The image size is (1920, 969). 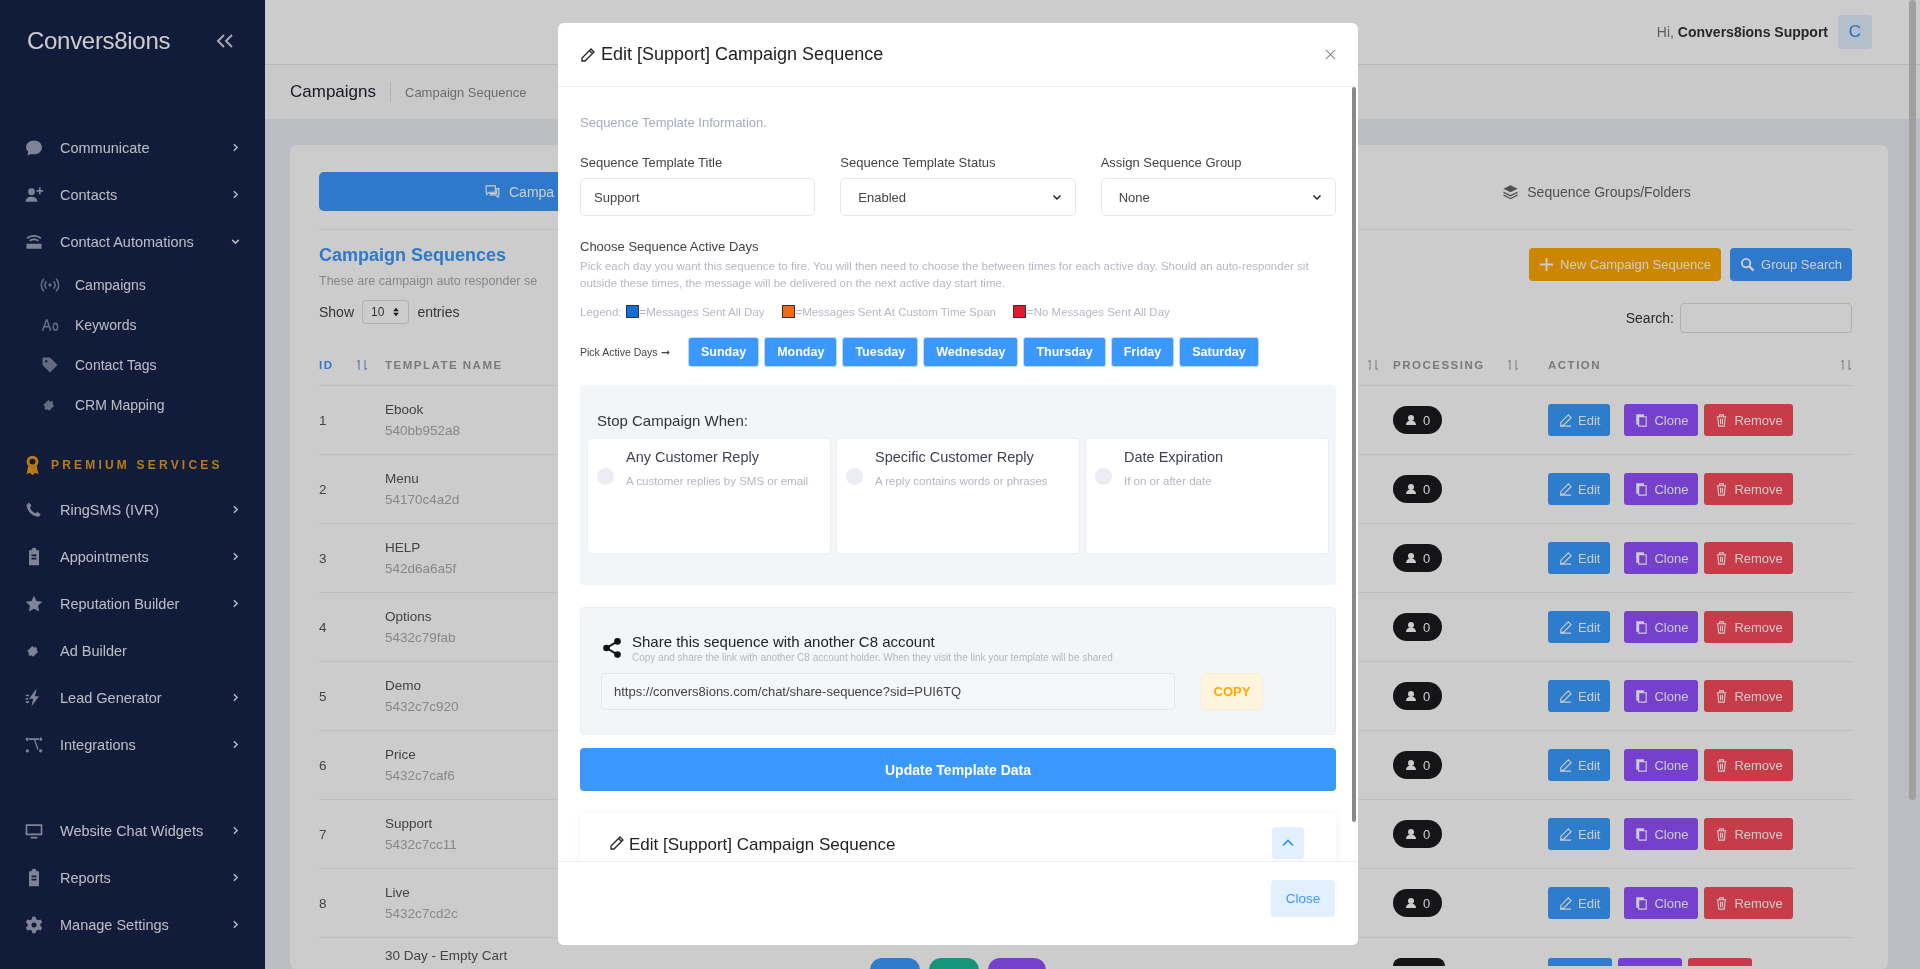 I want to click on remove-button, so click(x=1720, y=962).